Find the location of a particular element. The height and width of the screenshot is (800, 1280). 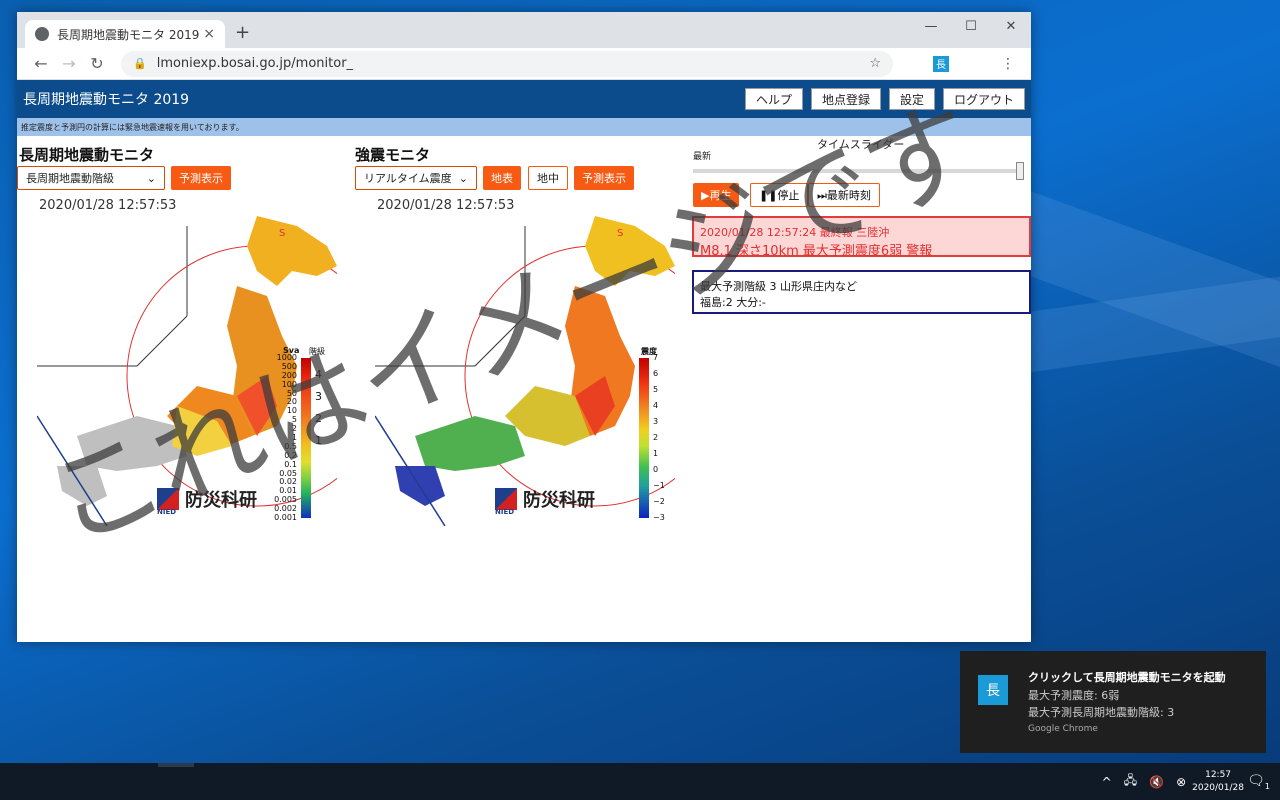

action-center-icon: 🗨1 is located at coordinates (1258, 782).